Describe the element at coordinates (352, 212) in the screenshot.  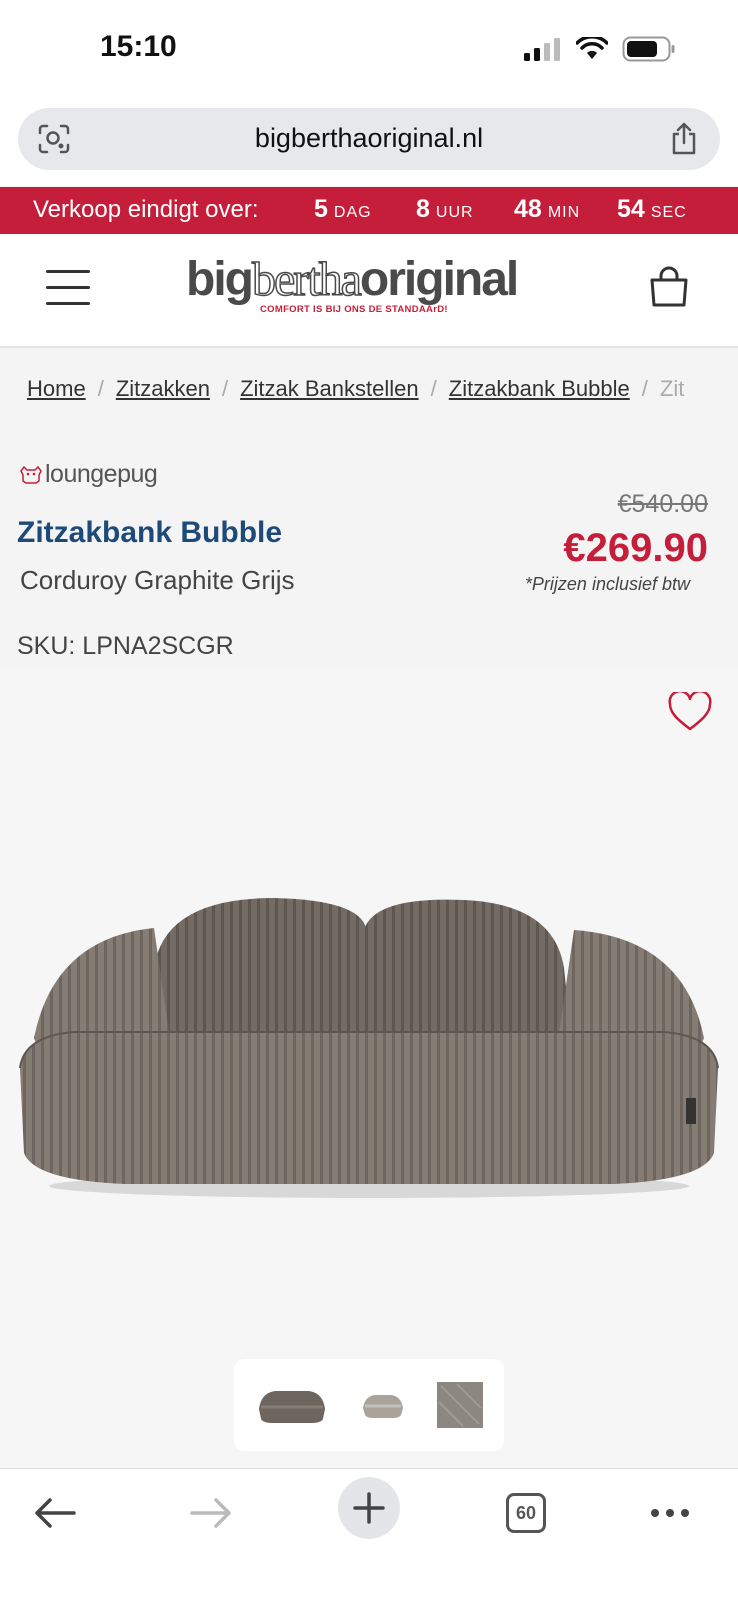
I see `countdown-unit: DAG` at that location.